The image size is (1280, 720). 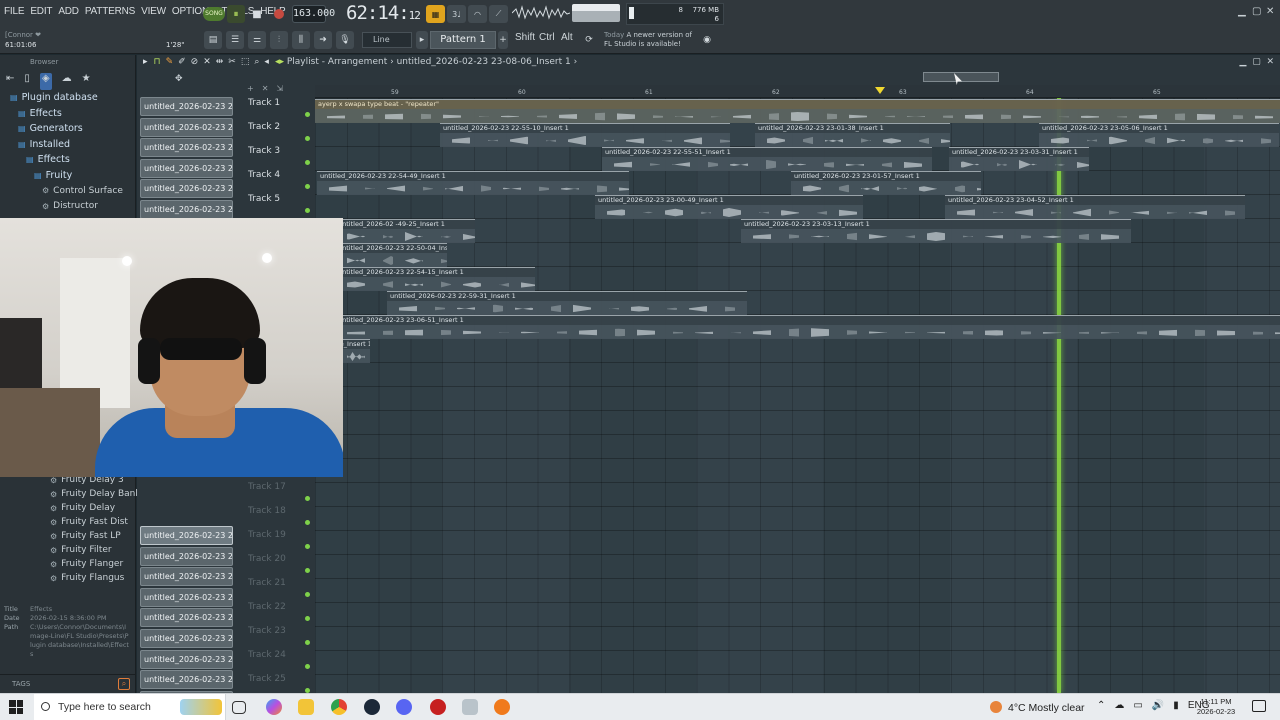 What do you see at coordinates (707, 40) in the screenshot?
I see `globe-icon: ◉` at bounding box center [707, 40].